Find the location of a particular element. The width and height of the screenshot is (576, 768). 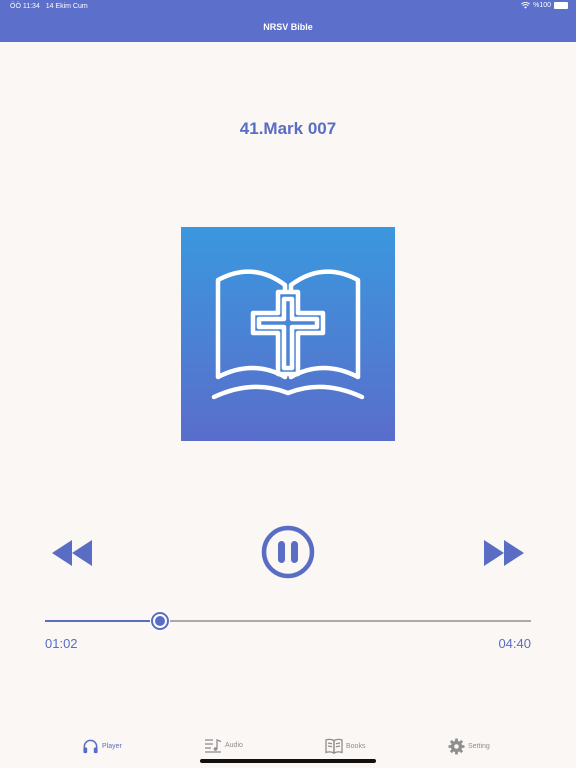

track-title: 41.Mark 007 is located at coordinates (288, 128).